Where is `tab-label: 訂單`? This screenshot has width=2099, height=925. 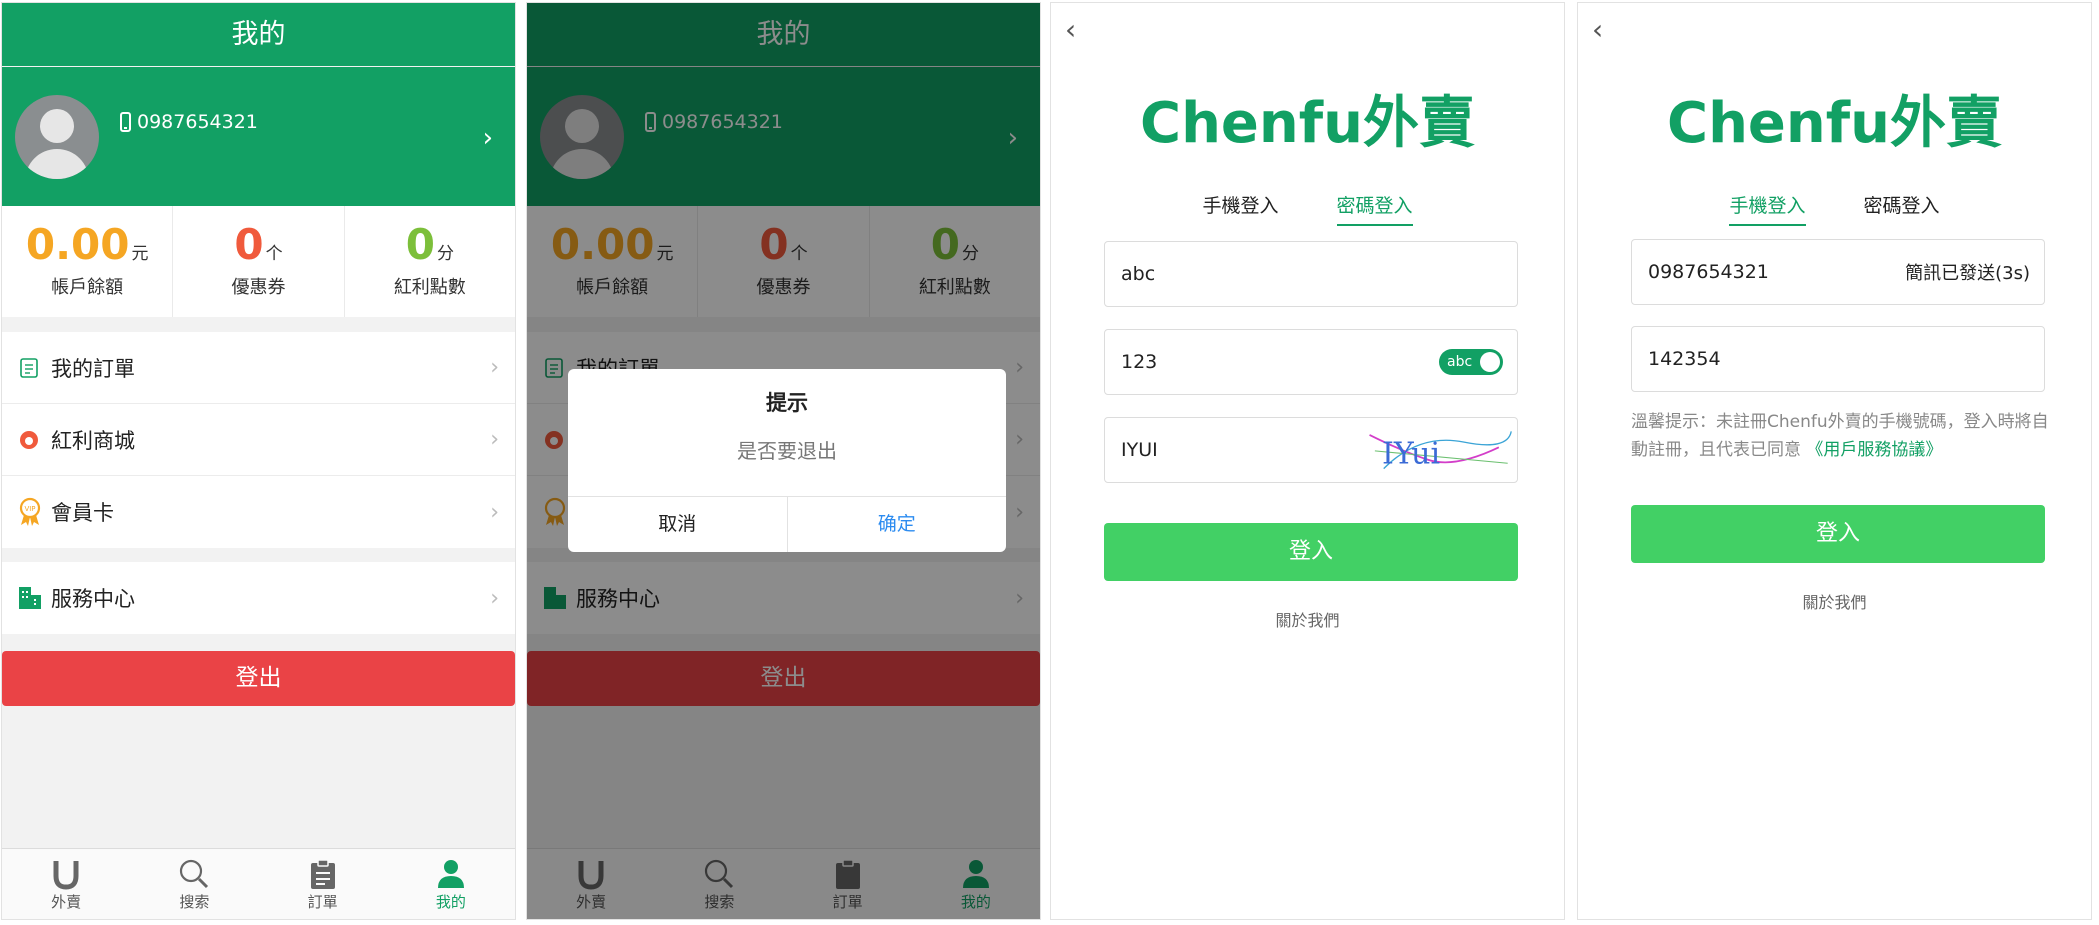
tab-label: 訂單 is located at coordinates (322, 902).